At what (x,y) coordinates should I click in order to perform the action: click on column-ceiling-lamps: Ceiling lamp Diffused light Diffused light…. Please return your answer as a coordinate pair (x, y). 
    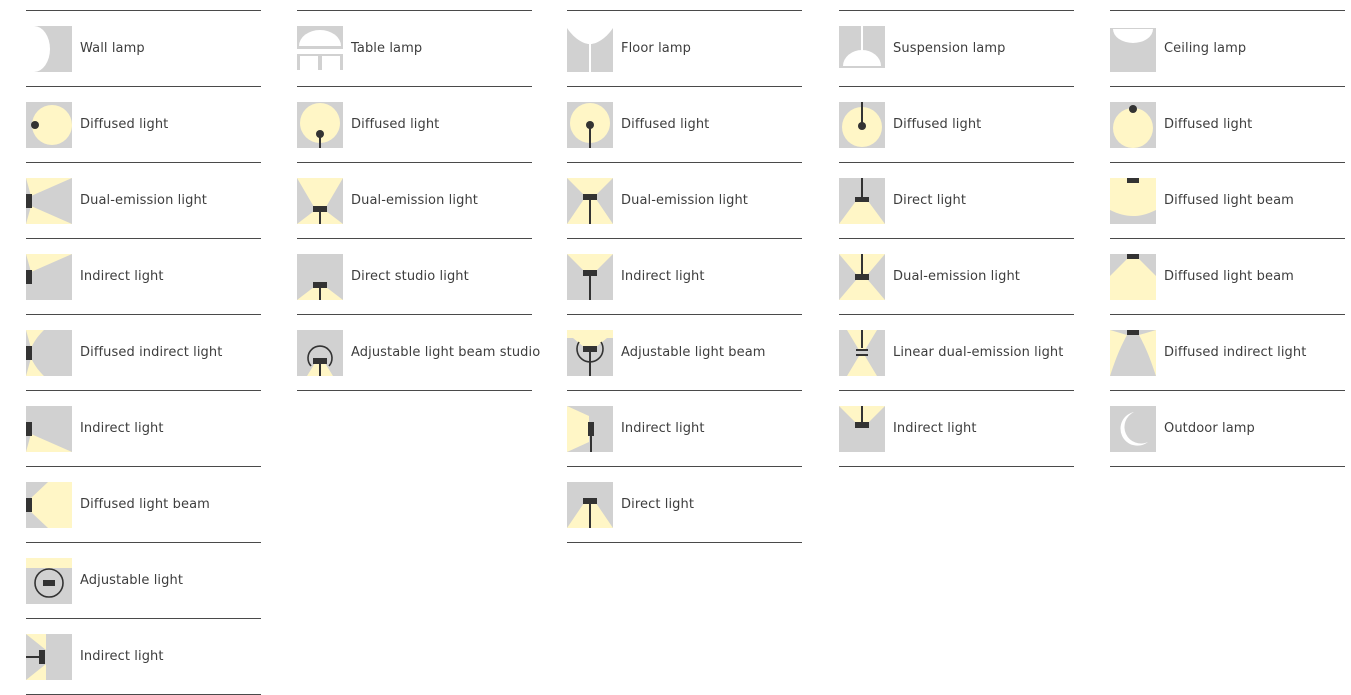
    Looking at the image, I should click on (1227, 238).